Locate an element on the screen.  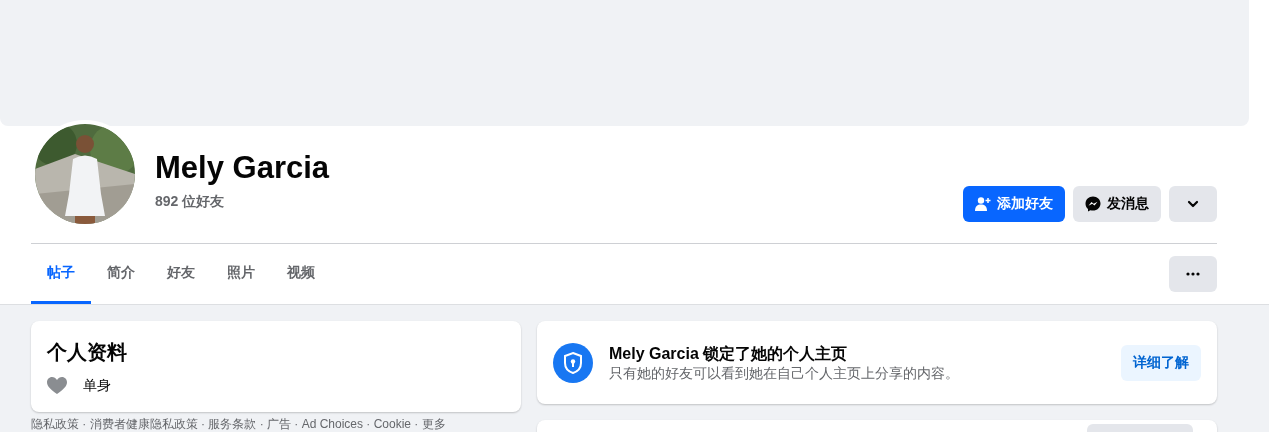
chevron-down-icon is located at coordinates (1193, 203).